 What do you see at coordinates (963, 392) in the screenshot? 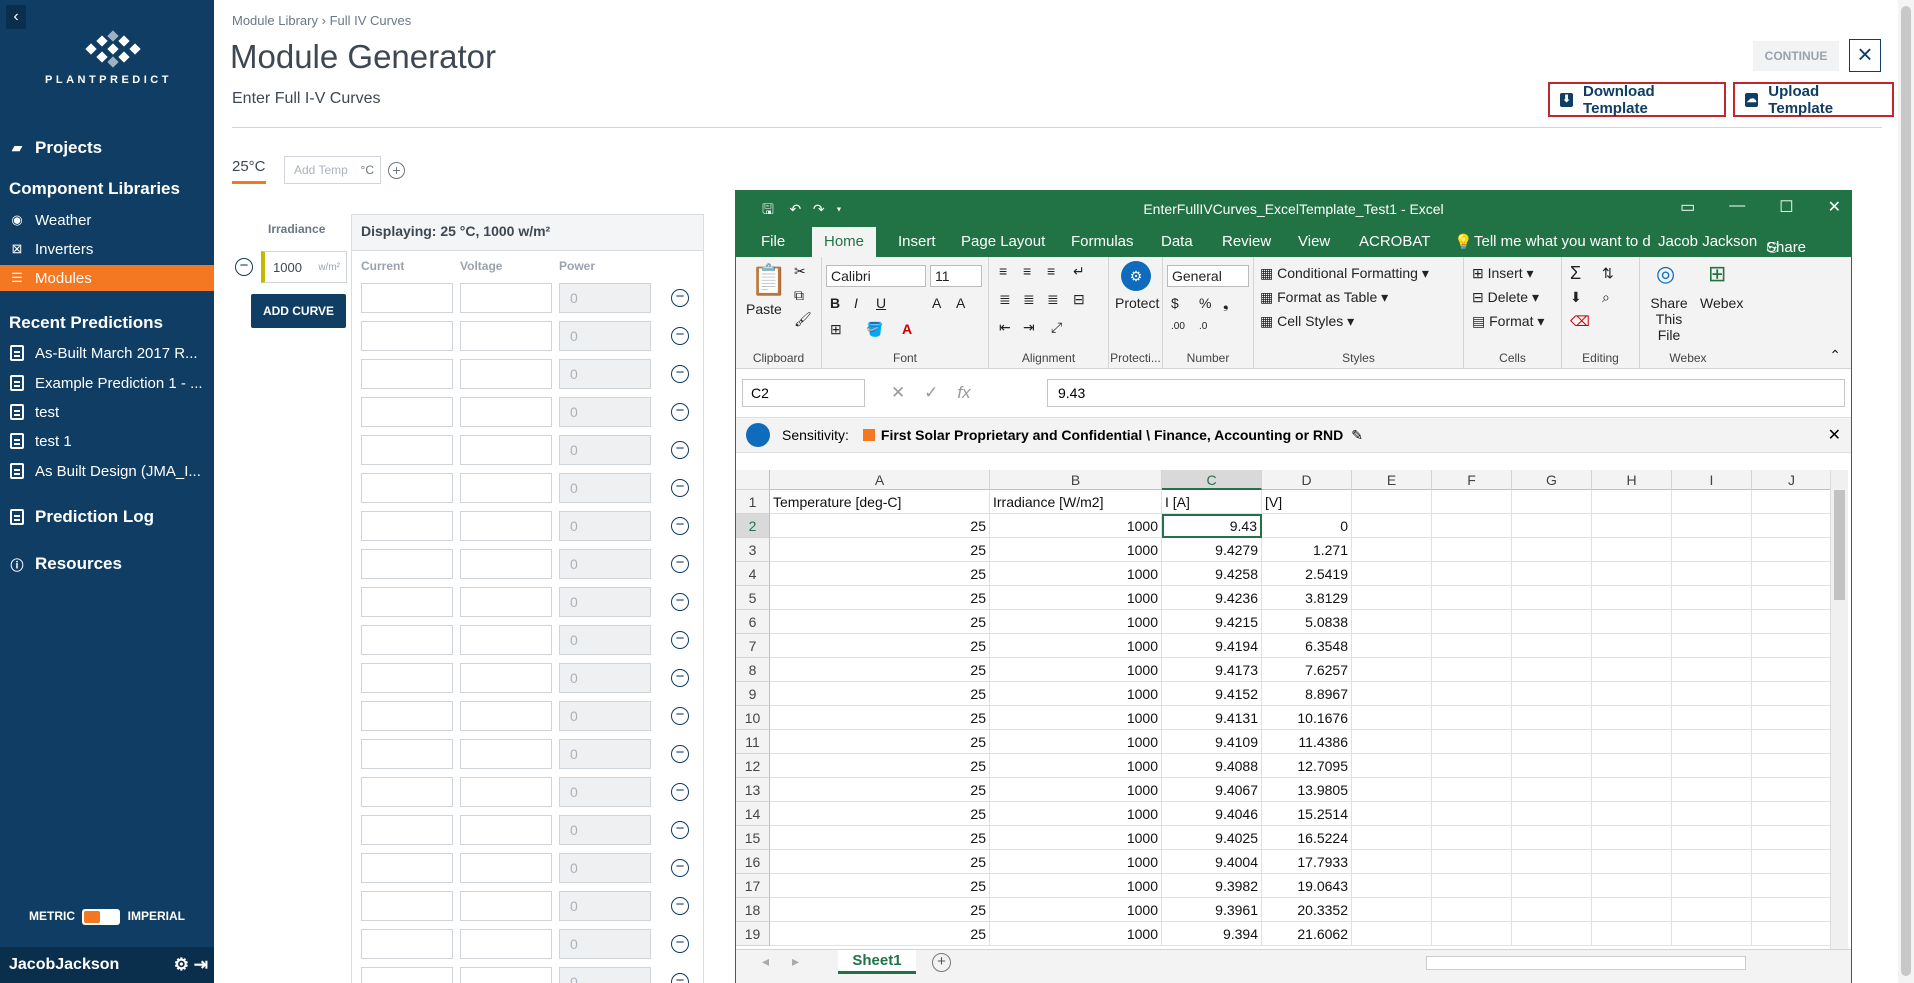
I see `insert-function-icon: fx` at bounding box center [963, 392].